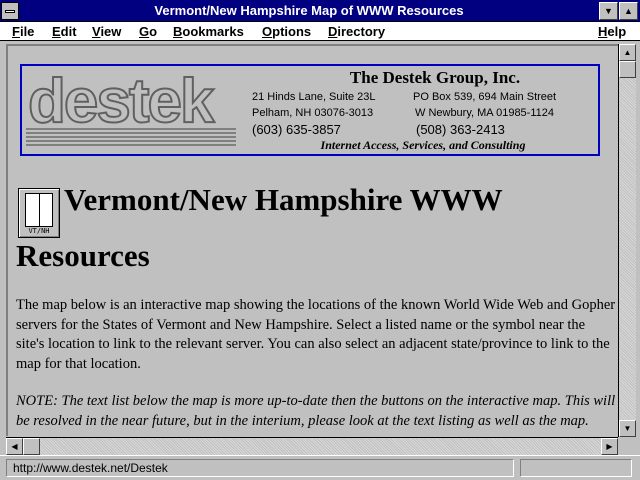  I want to click on vertical-scroll-track, so click(627, 240).